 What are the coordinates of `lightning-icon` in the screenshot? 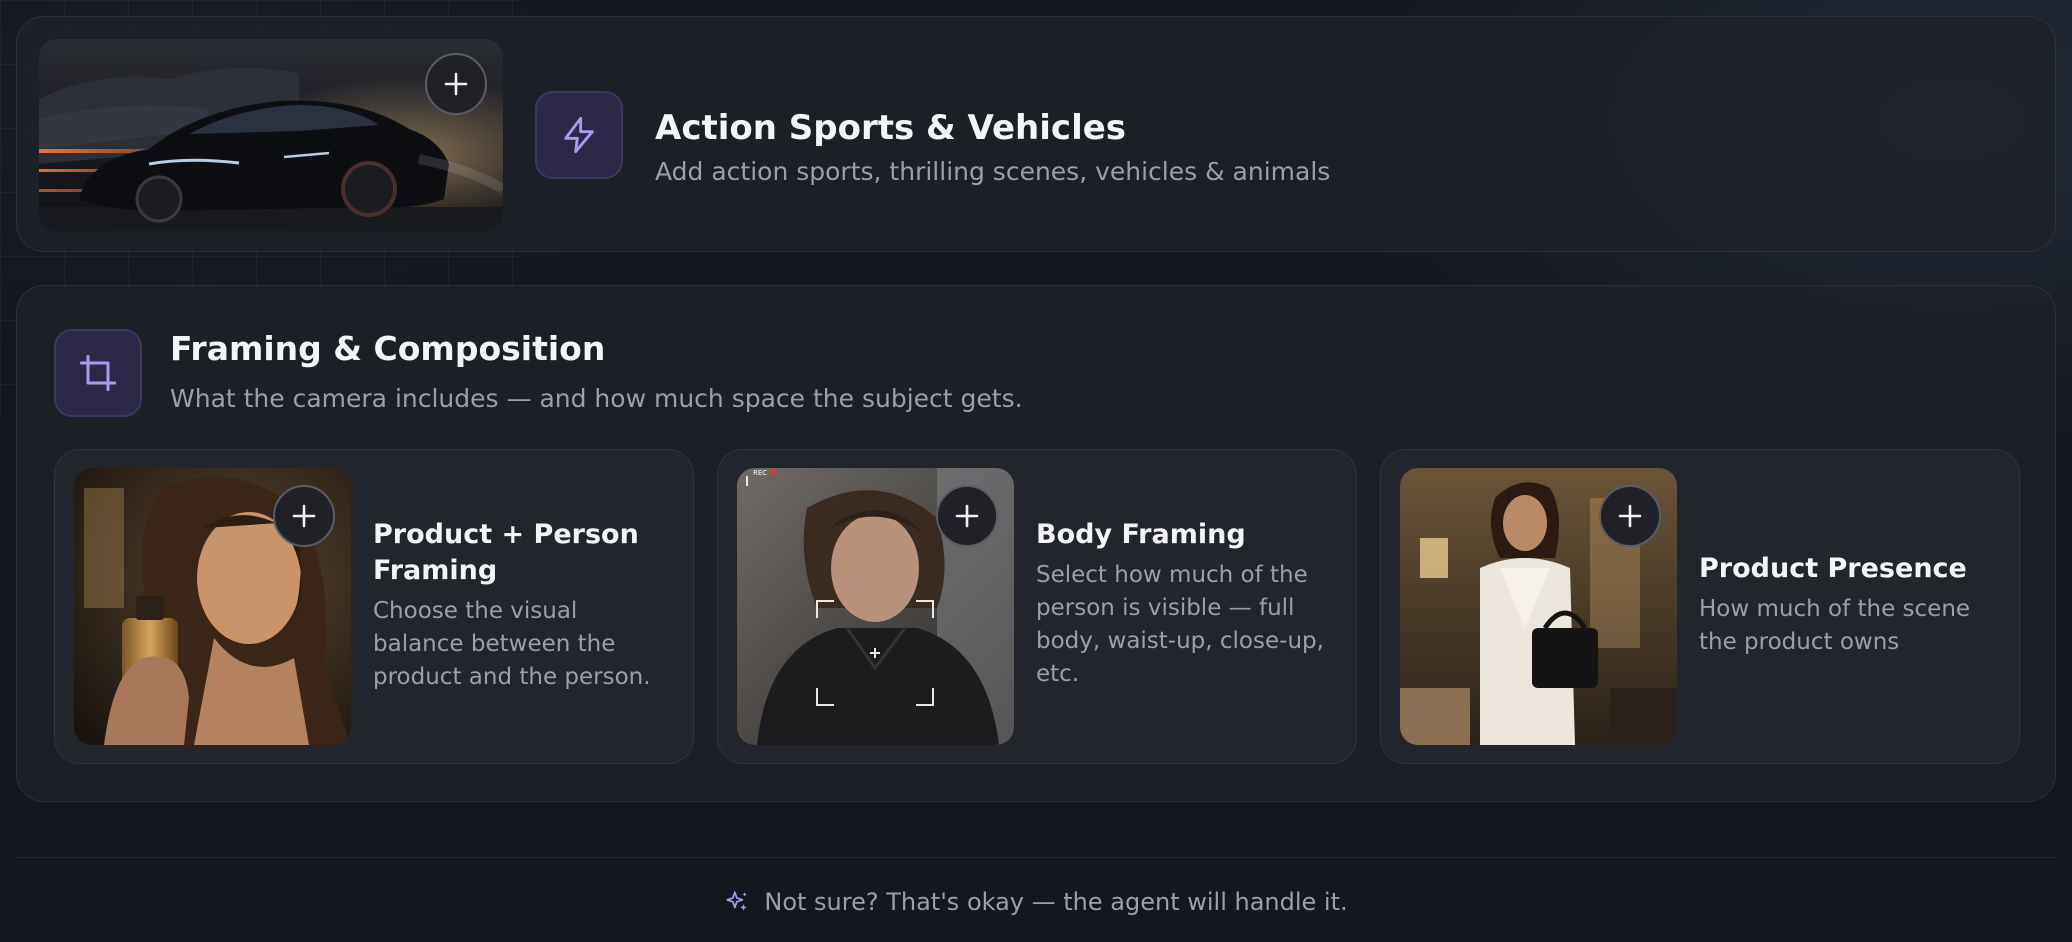 It's located at (579, 135).